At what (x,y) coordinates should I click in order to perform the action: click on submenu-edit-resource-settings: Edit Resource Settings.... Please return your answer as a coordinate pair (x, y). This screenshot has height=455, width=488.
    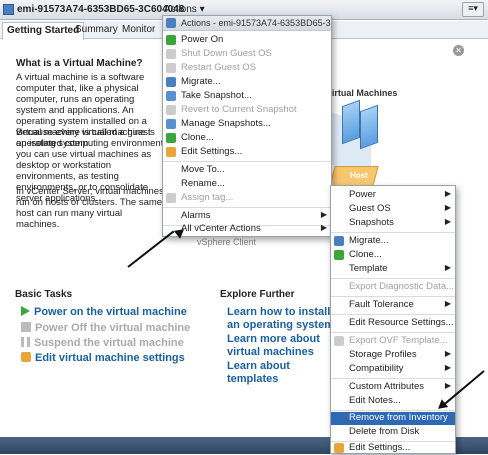
    Looking at the image, I should click on (393, 323).